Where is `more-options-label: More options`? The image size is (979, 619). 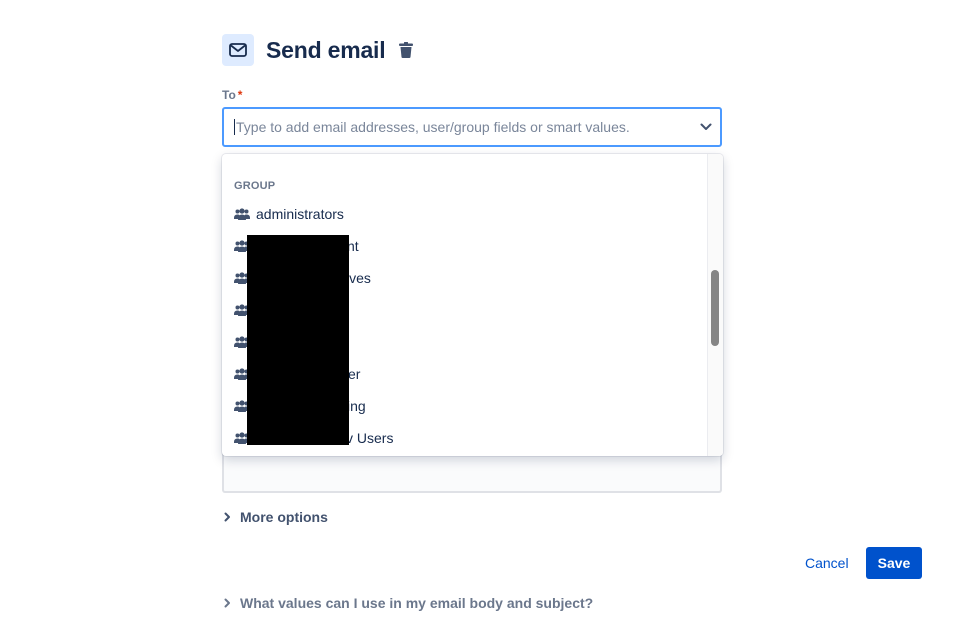
more-options-label: More options is located at coordinates (284, 517).